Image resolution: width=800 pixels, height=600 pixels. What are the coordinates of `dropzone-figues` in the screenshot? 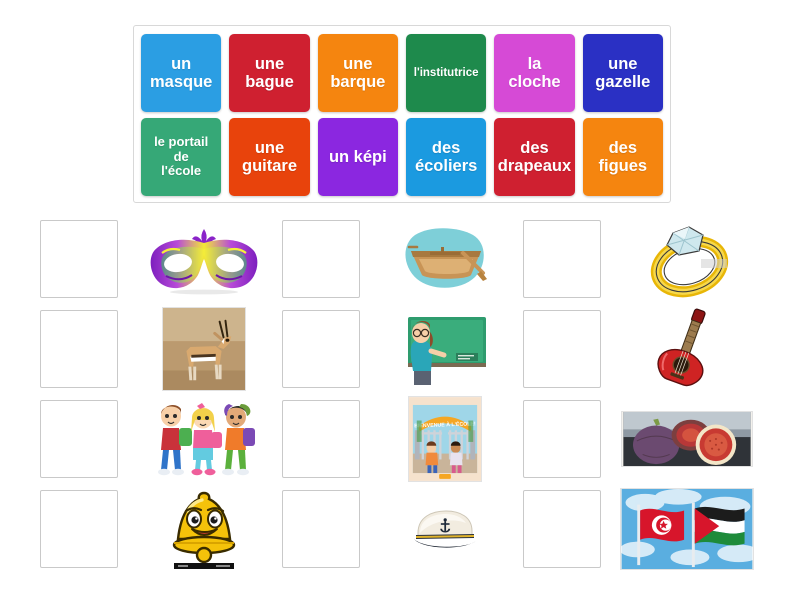 It's located at (562, 439).